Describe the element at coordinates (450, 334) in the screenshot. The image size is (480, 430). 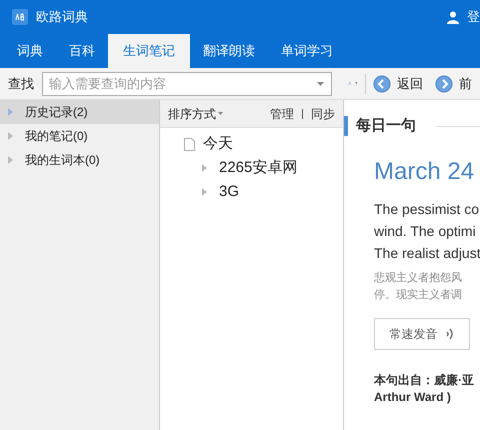
I see `sound-icon` at that location.